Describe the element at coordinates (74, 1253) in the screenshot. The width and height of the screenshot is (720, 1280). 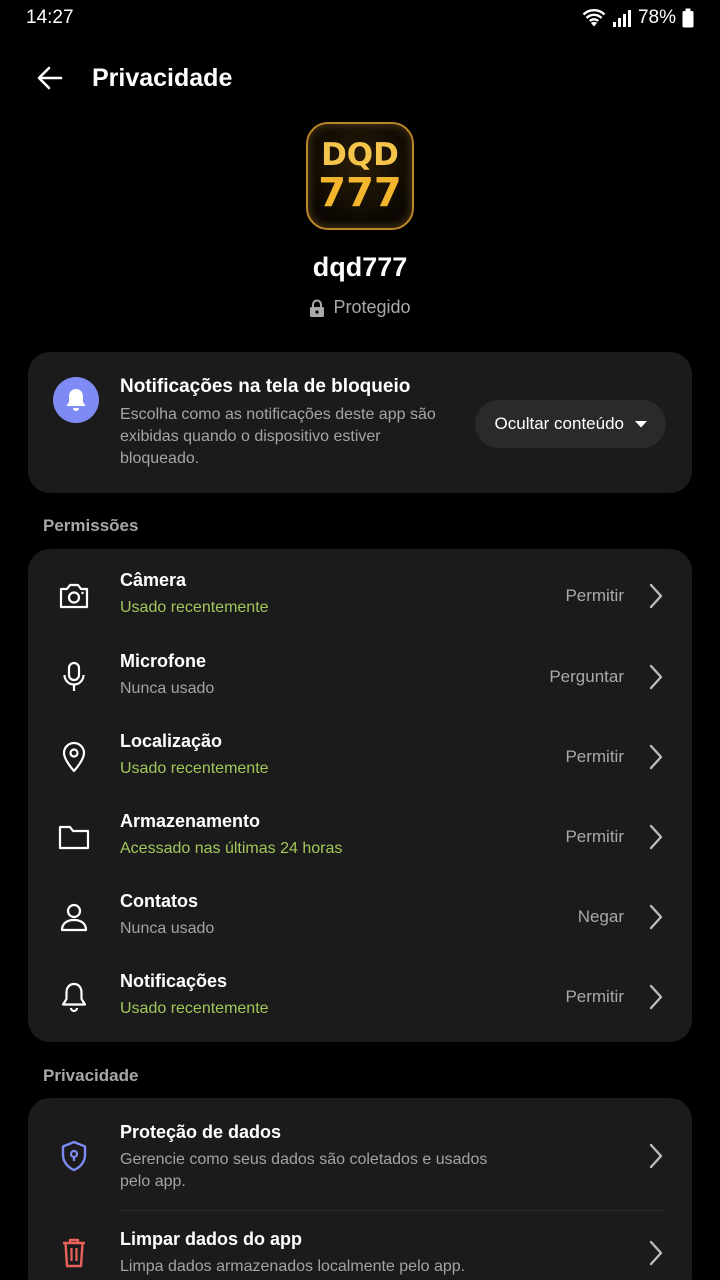
I see `trash-icon` at that location.